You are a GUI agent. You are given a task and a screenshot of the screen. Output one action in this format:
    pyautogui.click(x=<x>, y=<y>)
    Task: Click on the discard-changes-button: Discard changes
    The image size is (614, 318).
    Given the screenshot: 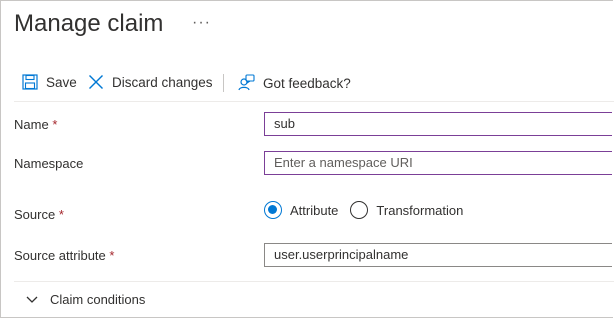 What is the action you would take?
    pyautogui.click(x=150, y=82)
    